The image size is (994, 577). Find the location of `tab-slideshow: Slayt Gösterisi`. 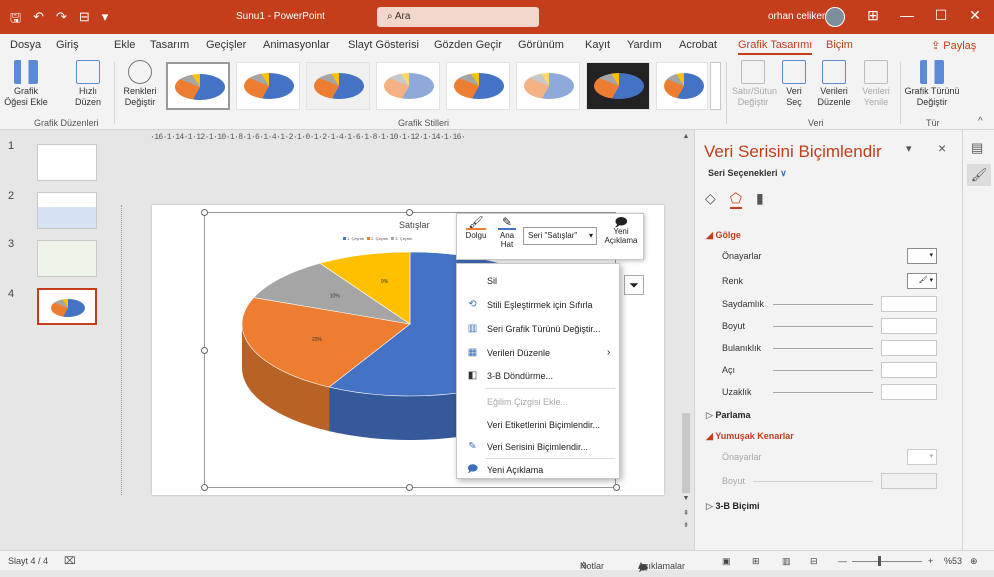

tab-slideshow: Slayt Gösterisi is located at coordinates (383, 45).